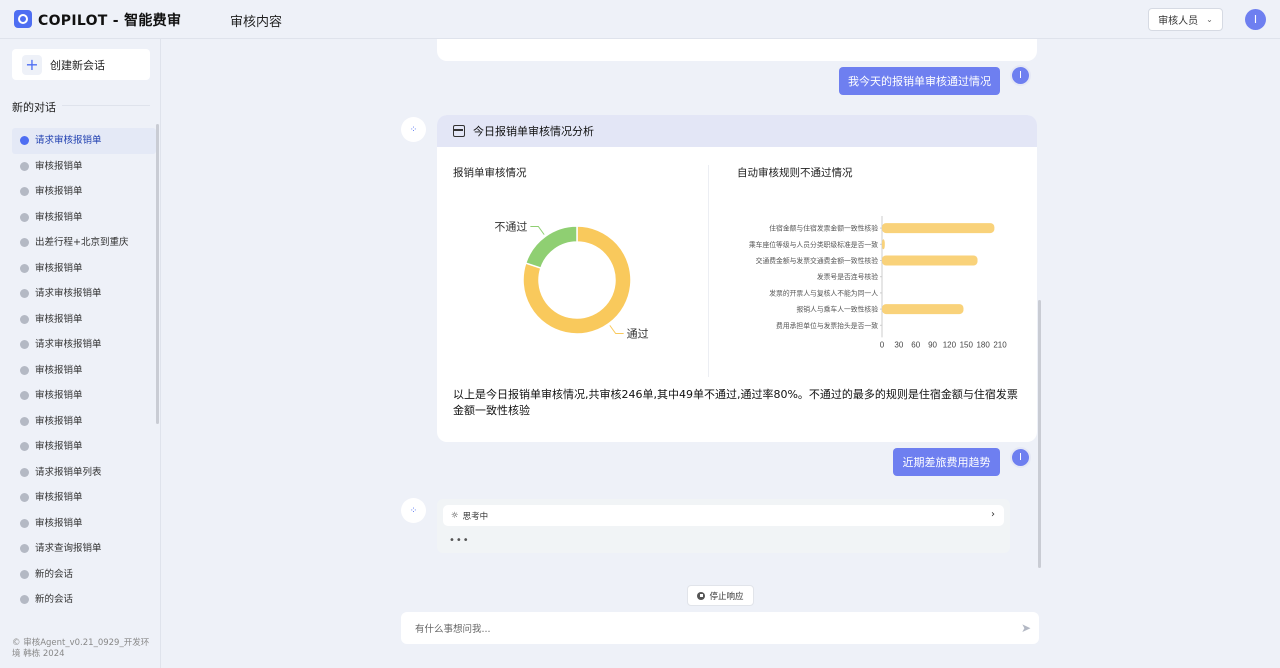 Image resolution: width=1280 pixels, height=668 pixels. I want to click on x-tick-label: 0, so click(882, 344).